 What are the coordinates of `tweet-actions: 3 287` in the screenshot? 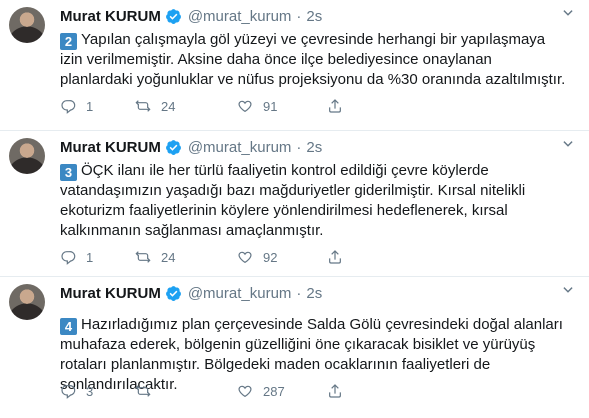 It's located at (208, 391).